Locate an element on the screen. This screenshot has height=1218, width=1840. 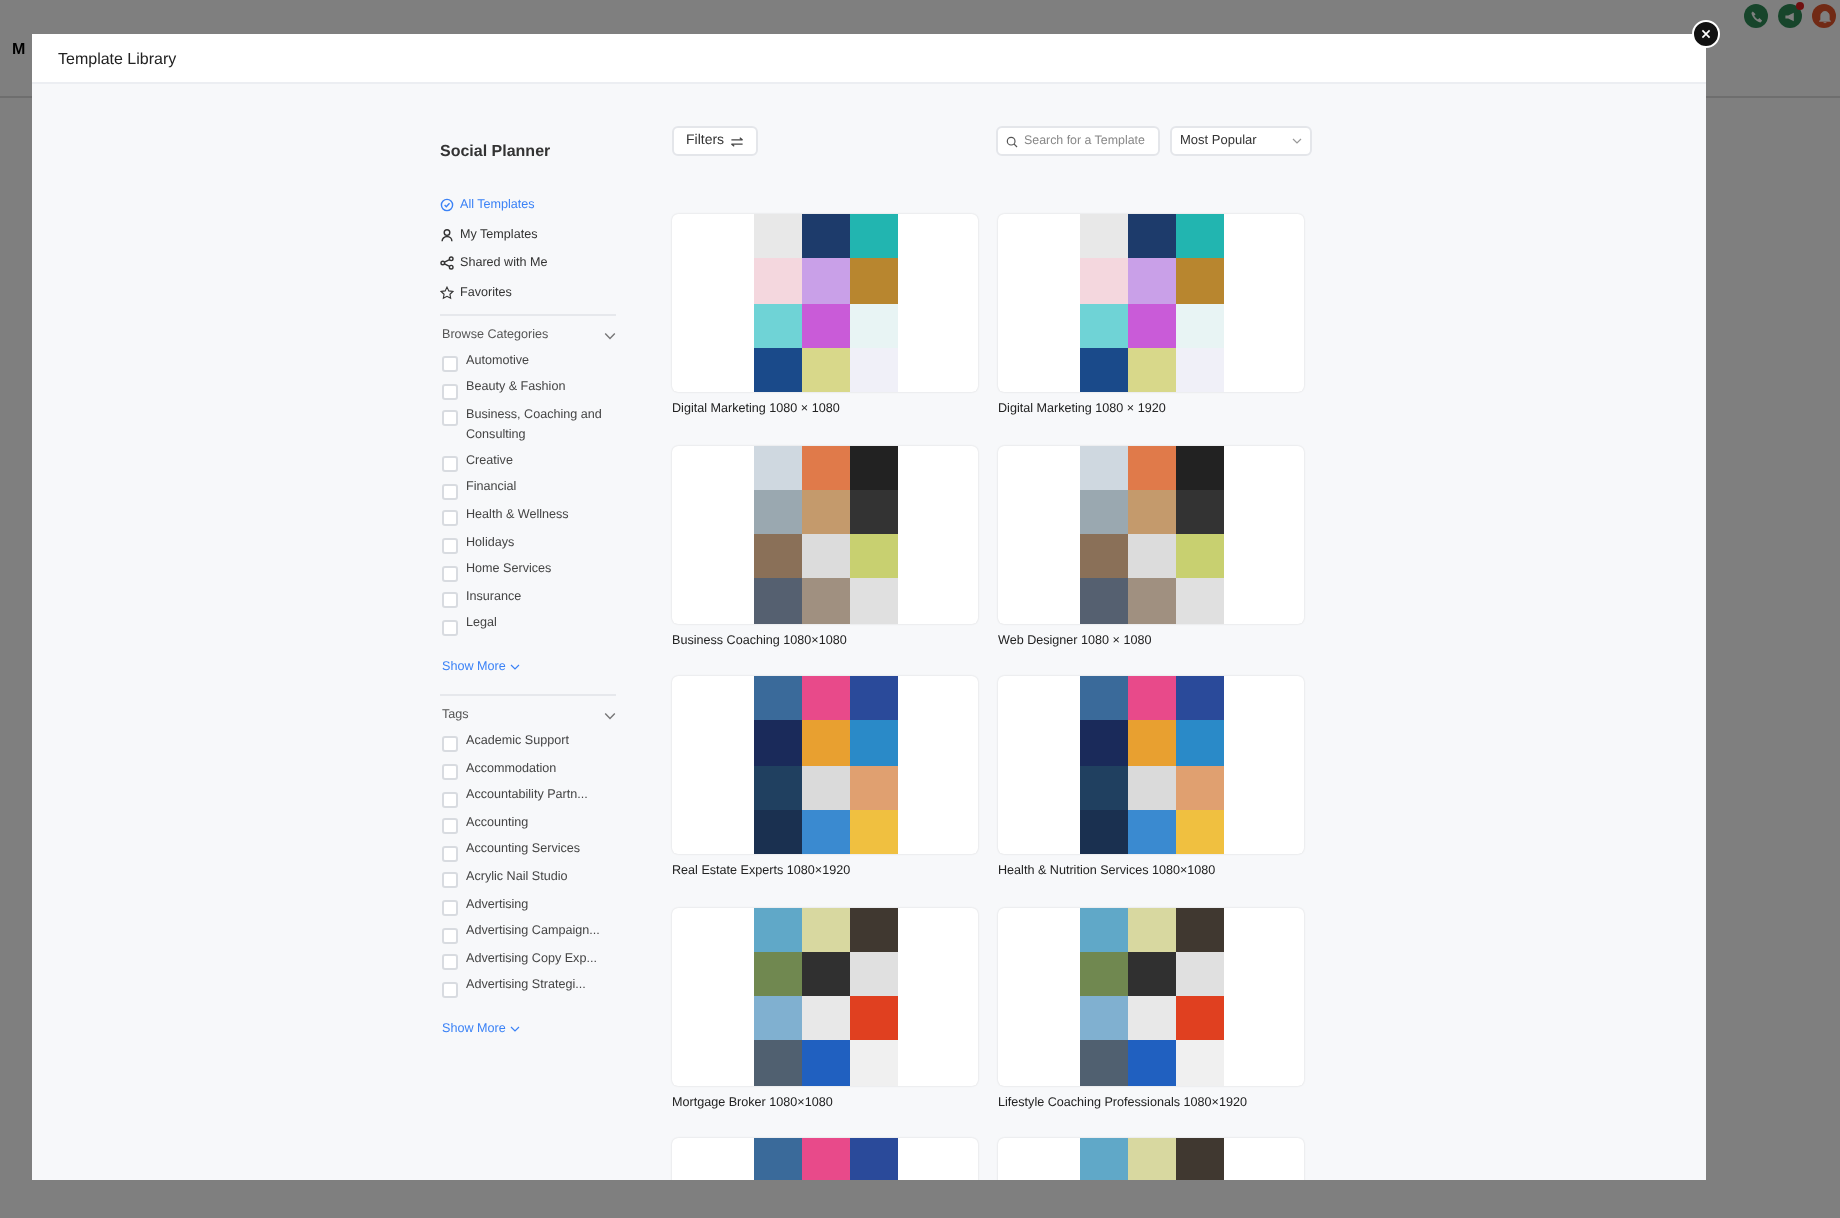
star-icon is located at coordinates (447, 292).